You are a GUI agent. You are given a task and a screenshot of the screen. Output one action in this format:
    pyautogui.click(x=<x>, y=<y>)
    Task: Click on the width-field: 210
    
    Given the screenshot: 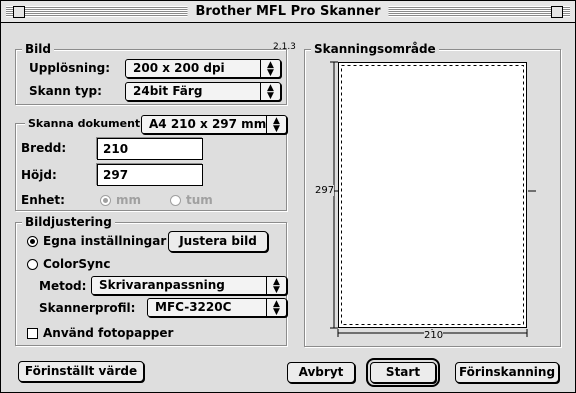 What is the action you would take?
    pyautogui.click(x=150, y=149)
    